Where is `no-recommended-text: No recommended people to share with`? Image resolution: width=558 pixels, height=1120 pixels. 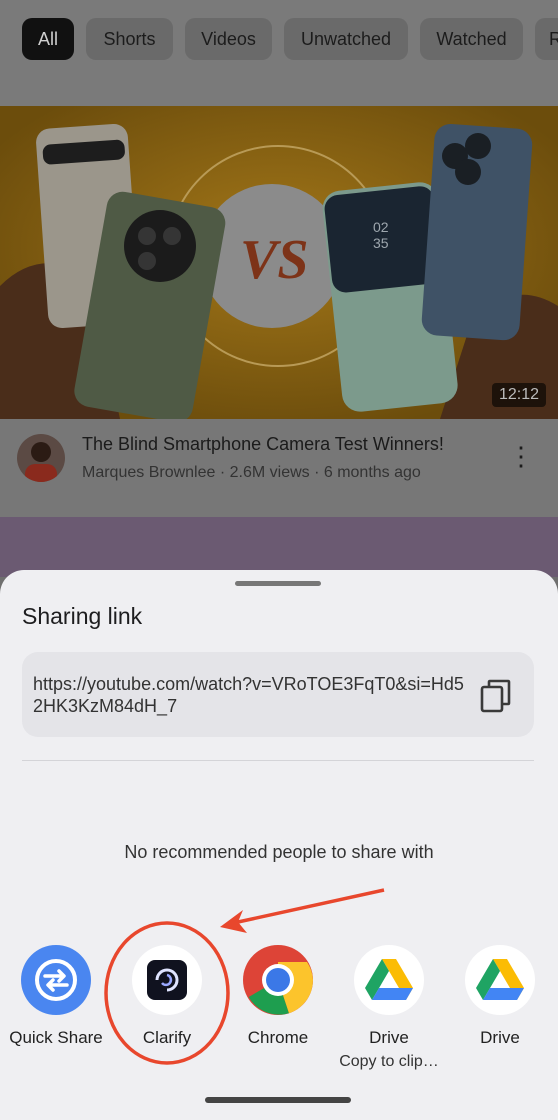 no-recommended-text: No recommended people to share with is located at coordinates (279, 852).